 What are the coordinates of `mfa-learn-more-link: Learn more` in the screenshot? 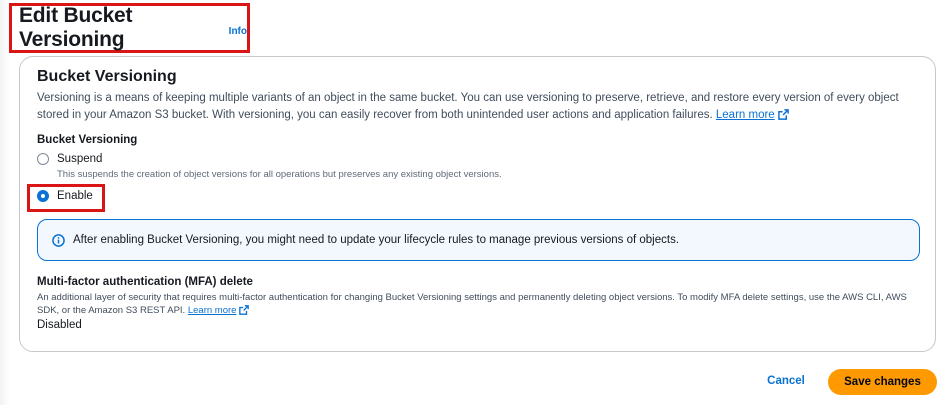 It's located at (219, 310).